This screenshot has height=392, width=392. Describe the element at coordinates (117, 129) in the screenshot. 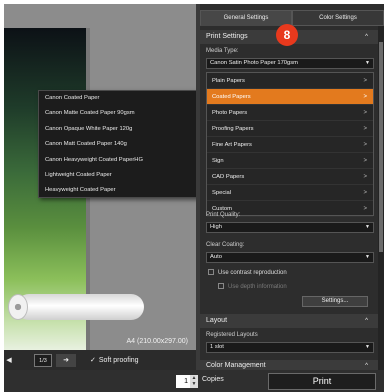

I see `submenu-item: Canon Opaque White Paper 120g` at that location.